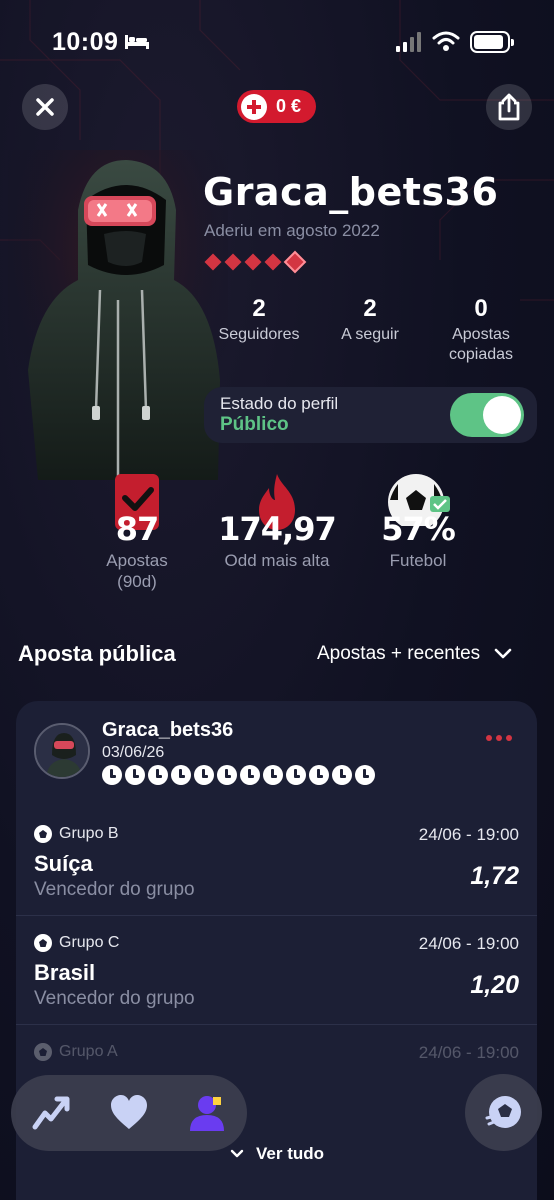  What do you see at coordinates (254, 106) in the screenshot?
I see `plus-icon` at bounding box center [254, 106].